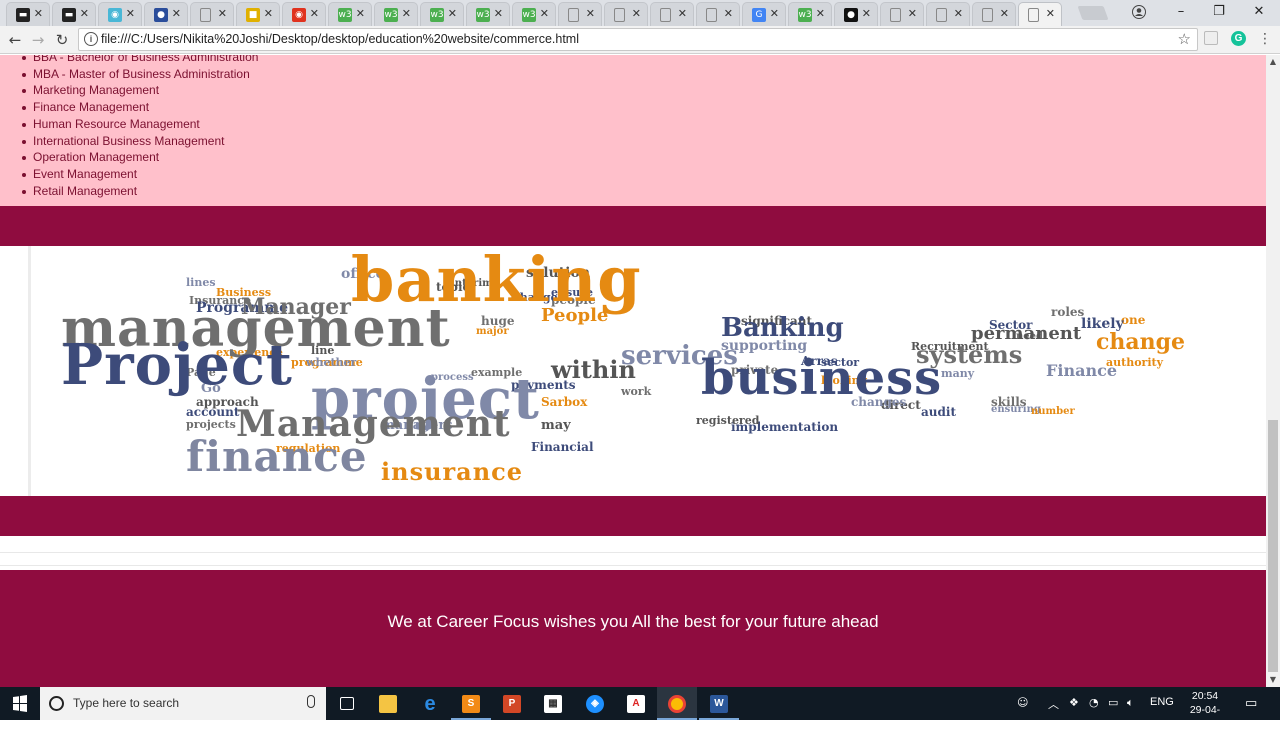 The image size is (1280, 731). I want to click on safari-icon: ◈, so click(595, 703).